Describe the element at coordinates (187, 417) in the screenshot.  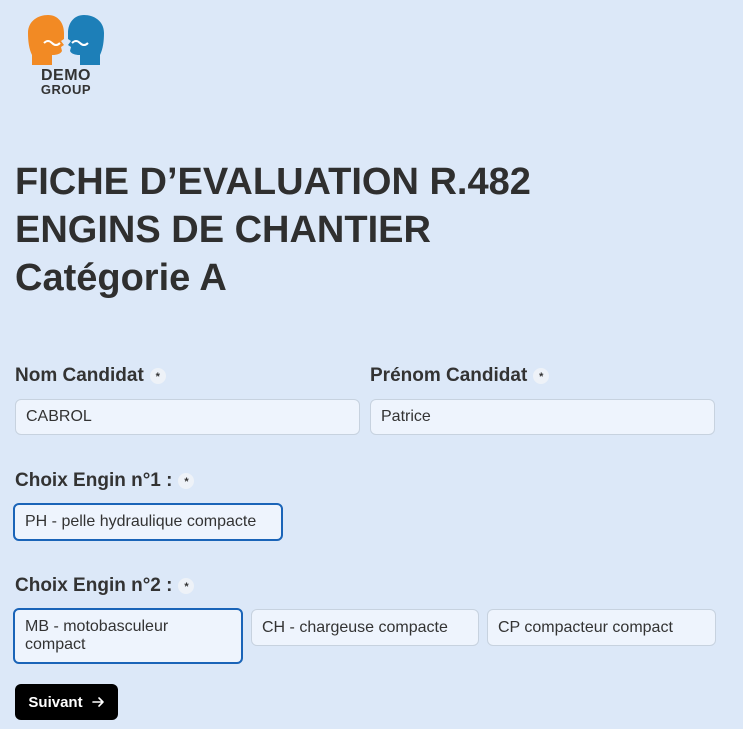
I see `nom-candidat-input: CABROL` at that location.